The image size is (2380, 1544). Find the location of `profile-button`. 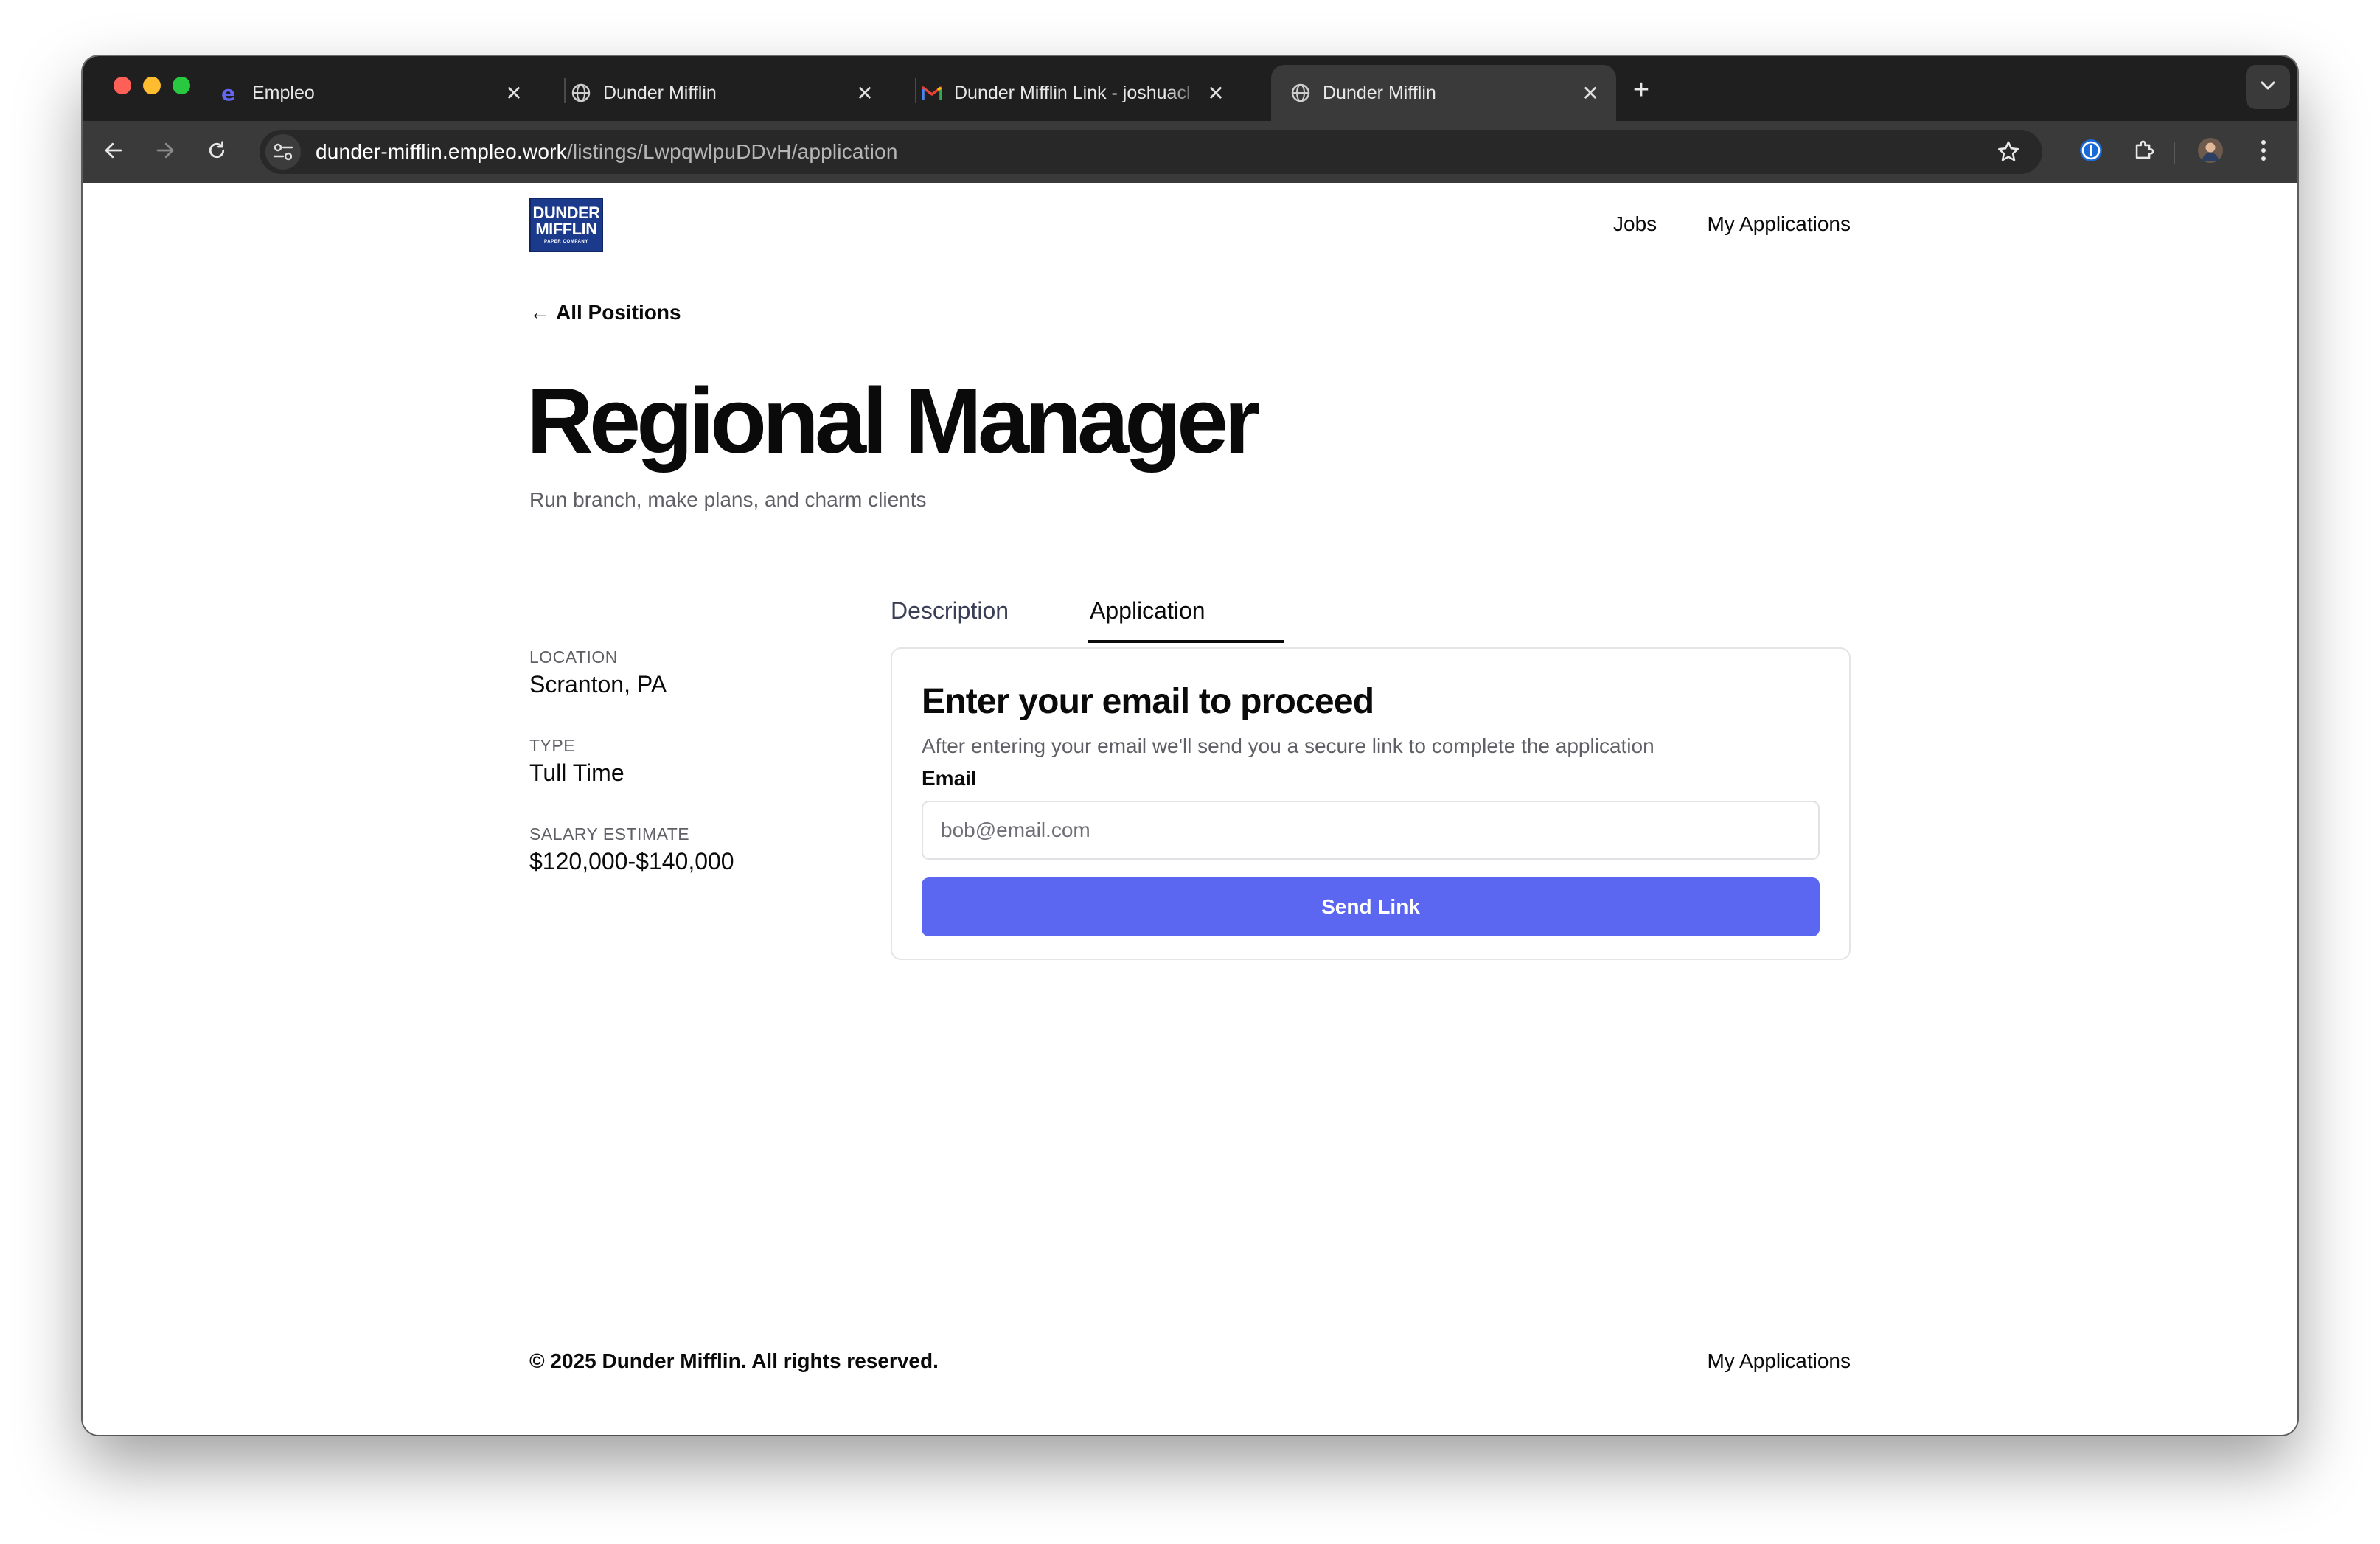

profile-button is located at coordinates (2210, 152).